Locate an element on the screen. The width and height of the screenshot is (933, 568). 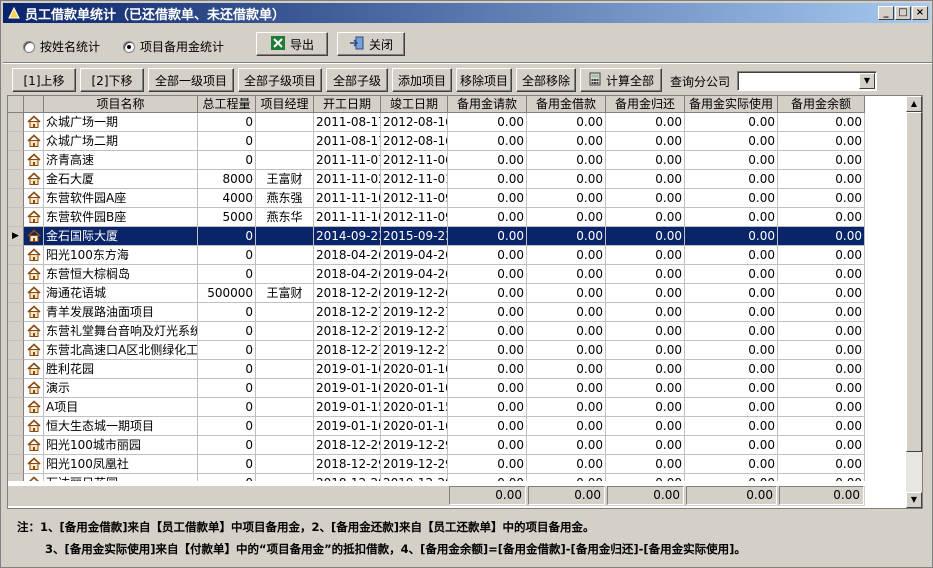
table-cell: 2011-08-17 is located at coordinates (347, 122).